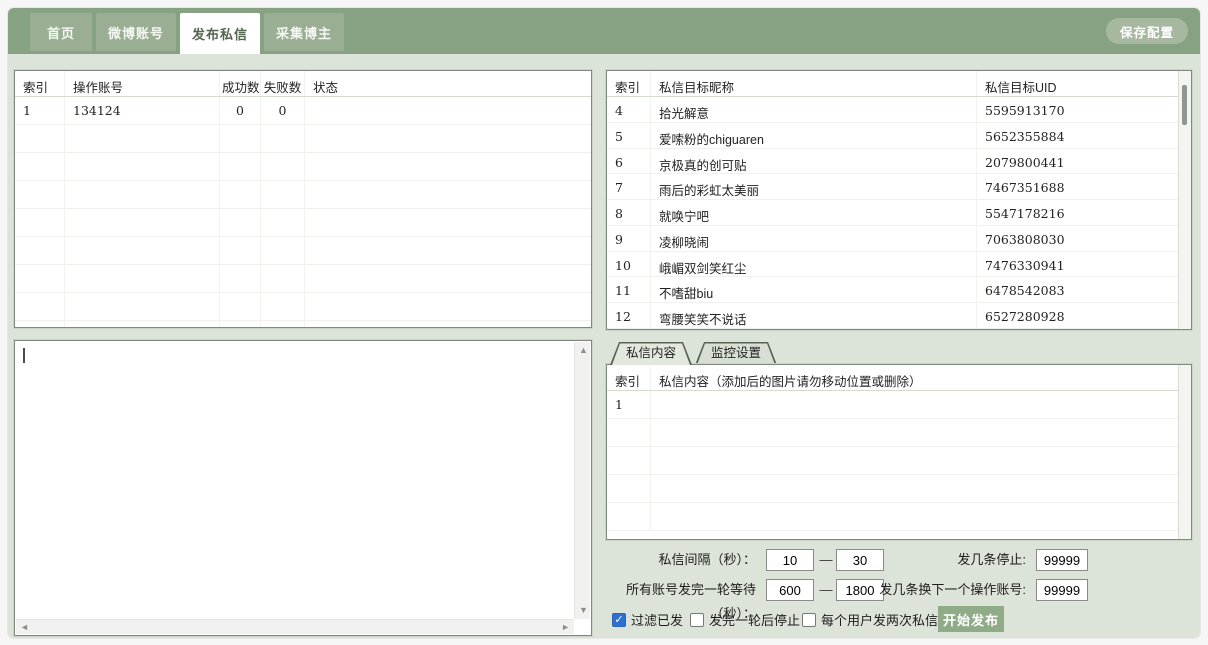 This screenshot has width=1208, height=645. I want to click on round-wait-min-input, so click(790, 590).